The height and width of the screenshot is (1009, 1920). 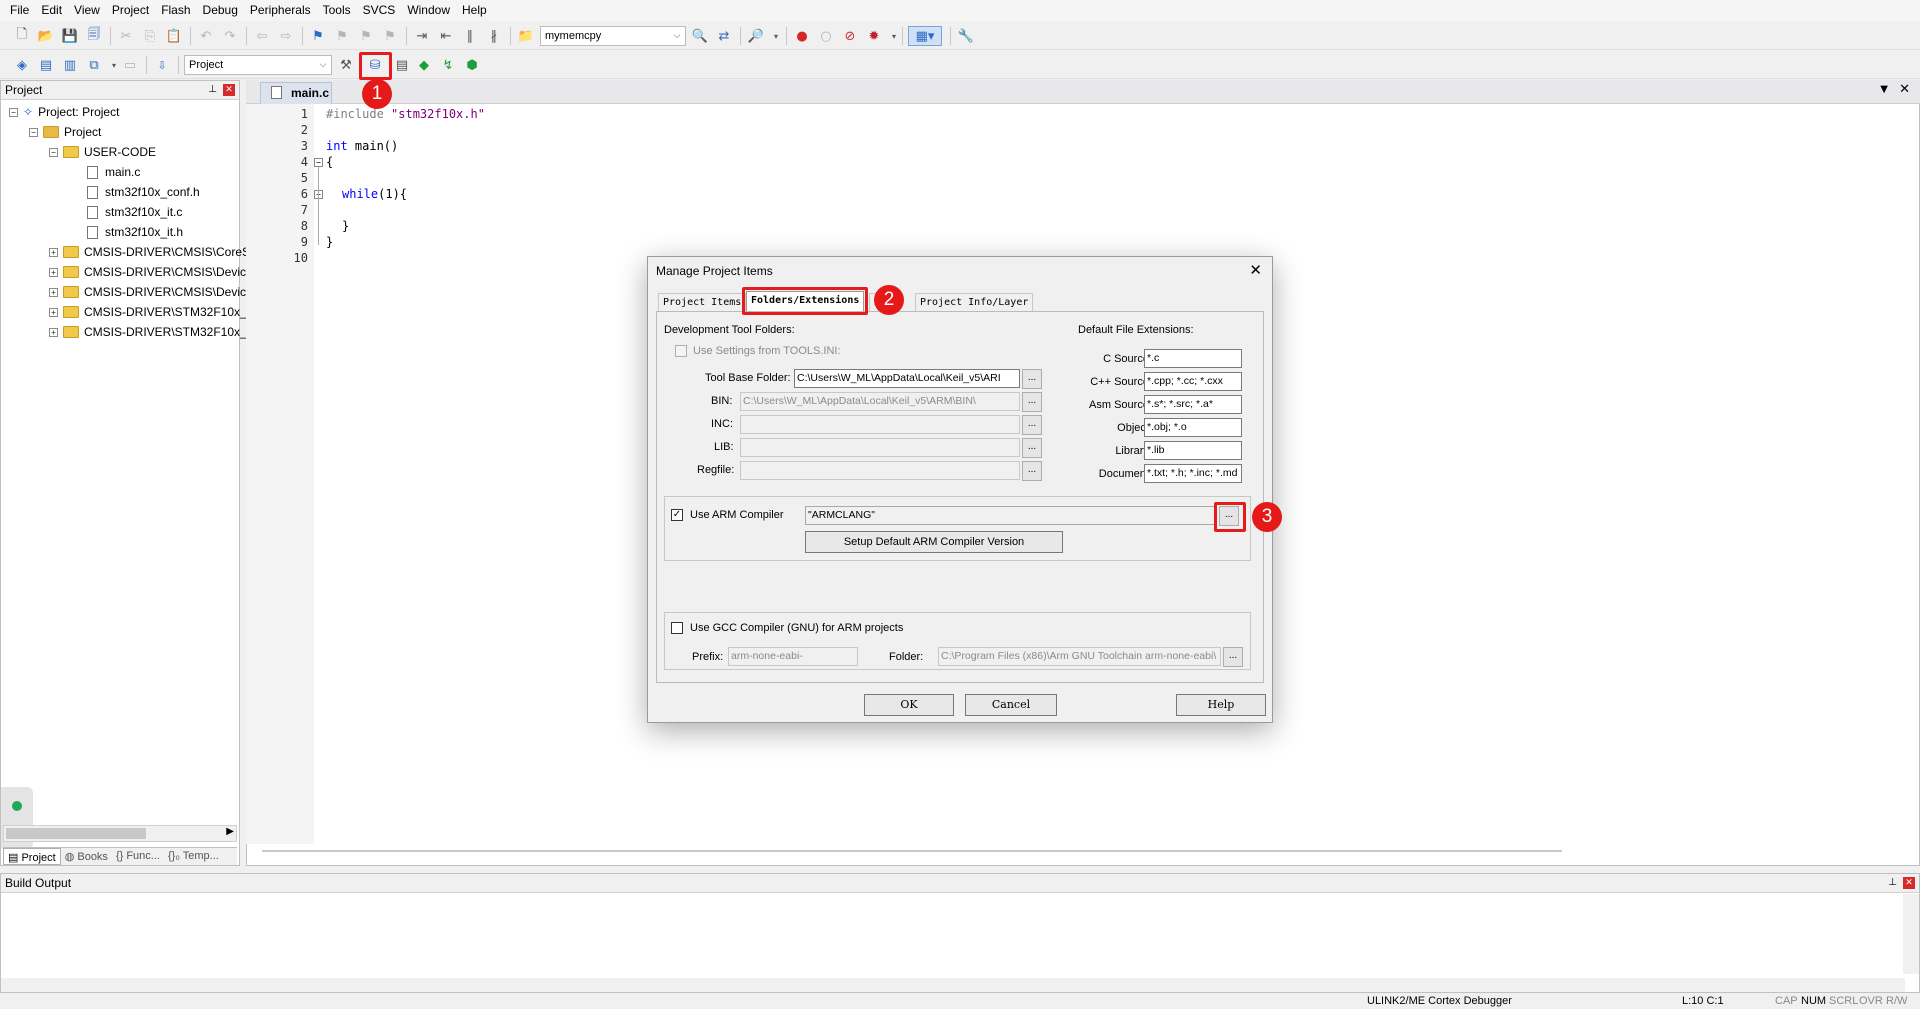 I want to click on nav-back-icon: ⇦, so click(x=262, y=36).